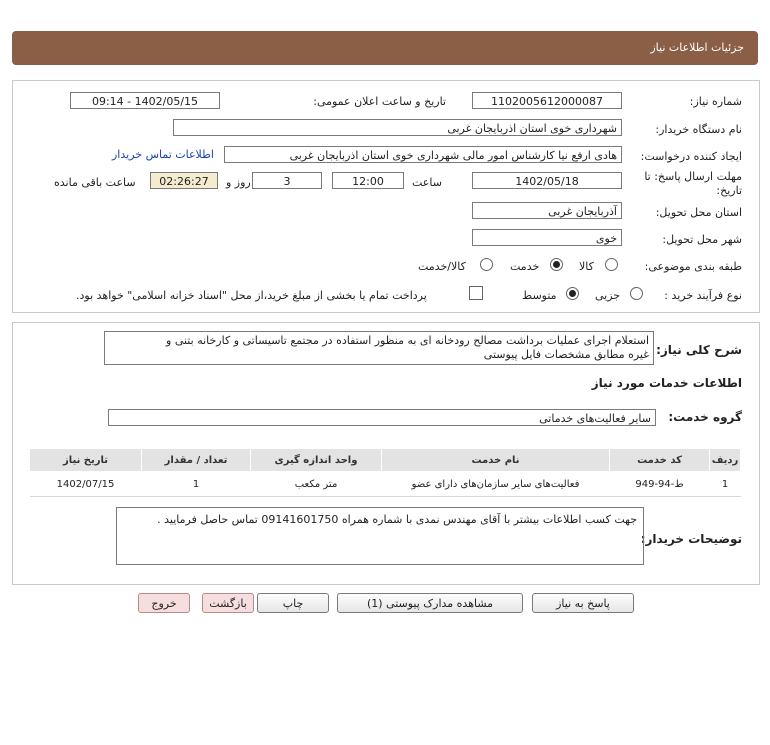 This screenshot has height=745, width=770. Describe the element at coordinates (368, 180) in the screenshot. I see `deadline-time-field: 12:00` at that location.